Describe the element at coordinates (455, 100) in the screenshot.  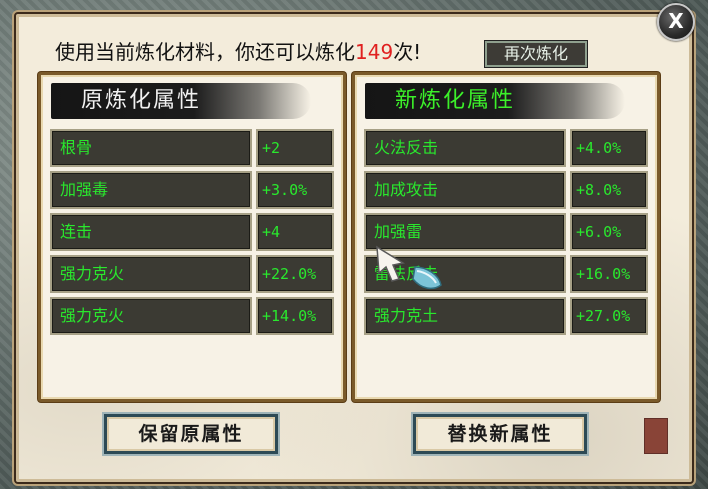
I see `new-title: 新炼化属性` at that location.